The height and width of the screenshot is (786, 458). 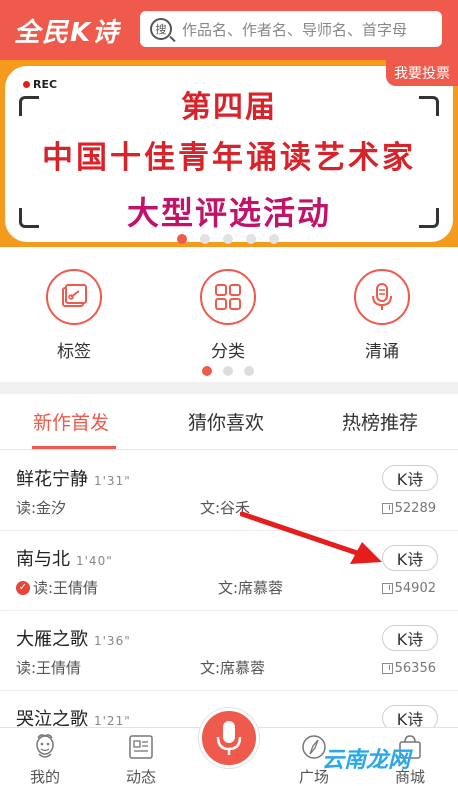 I want to click on nav-item-profile: 我的, so click(x=45, y=760).